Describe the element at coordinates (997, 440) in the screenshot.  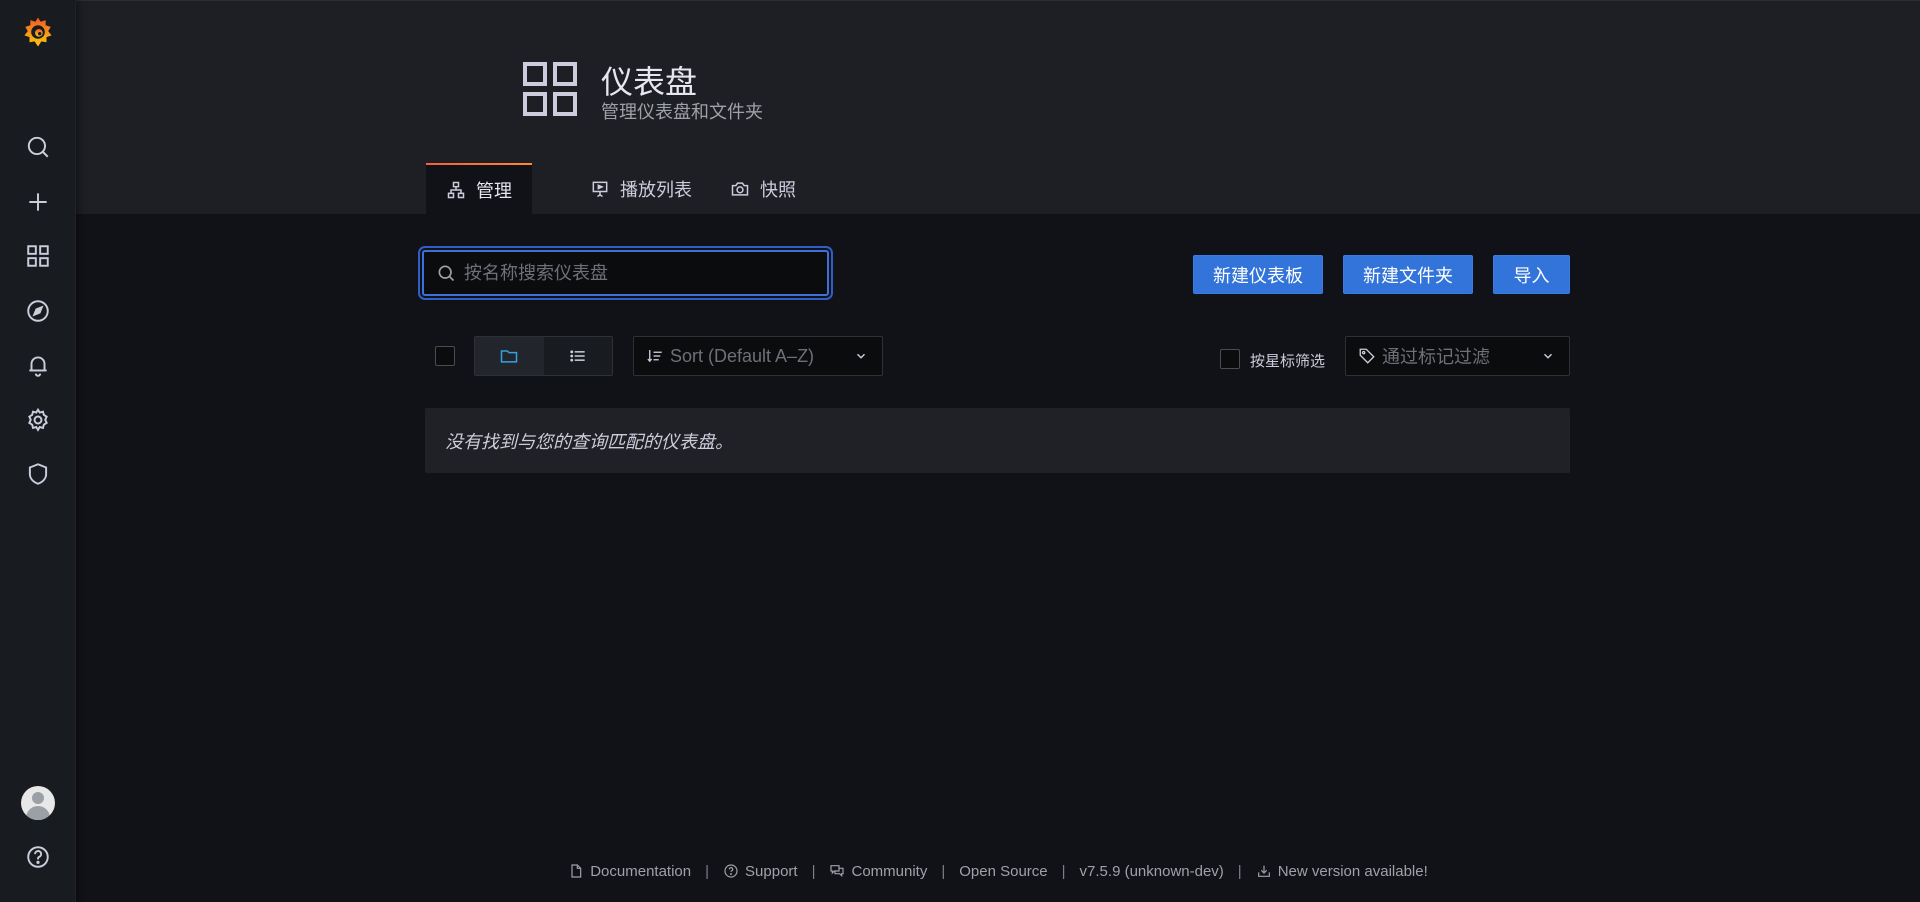
I see `empty-results-panel: 没有找到与您的查询匹配的仪表盘。` at that location.